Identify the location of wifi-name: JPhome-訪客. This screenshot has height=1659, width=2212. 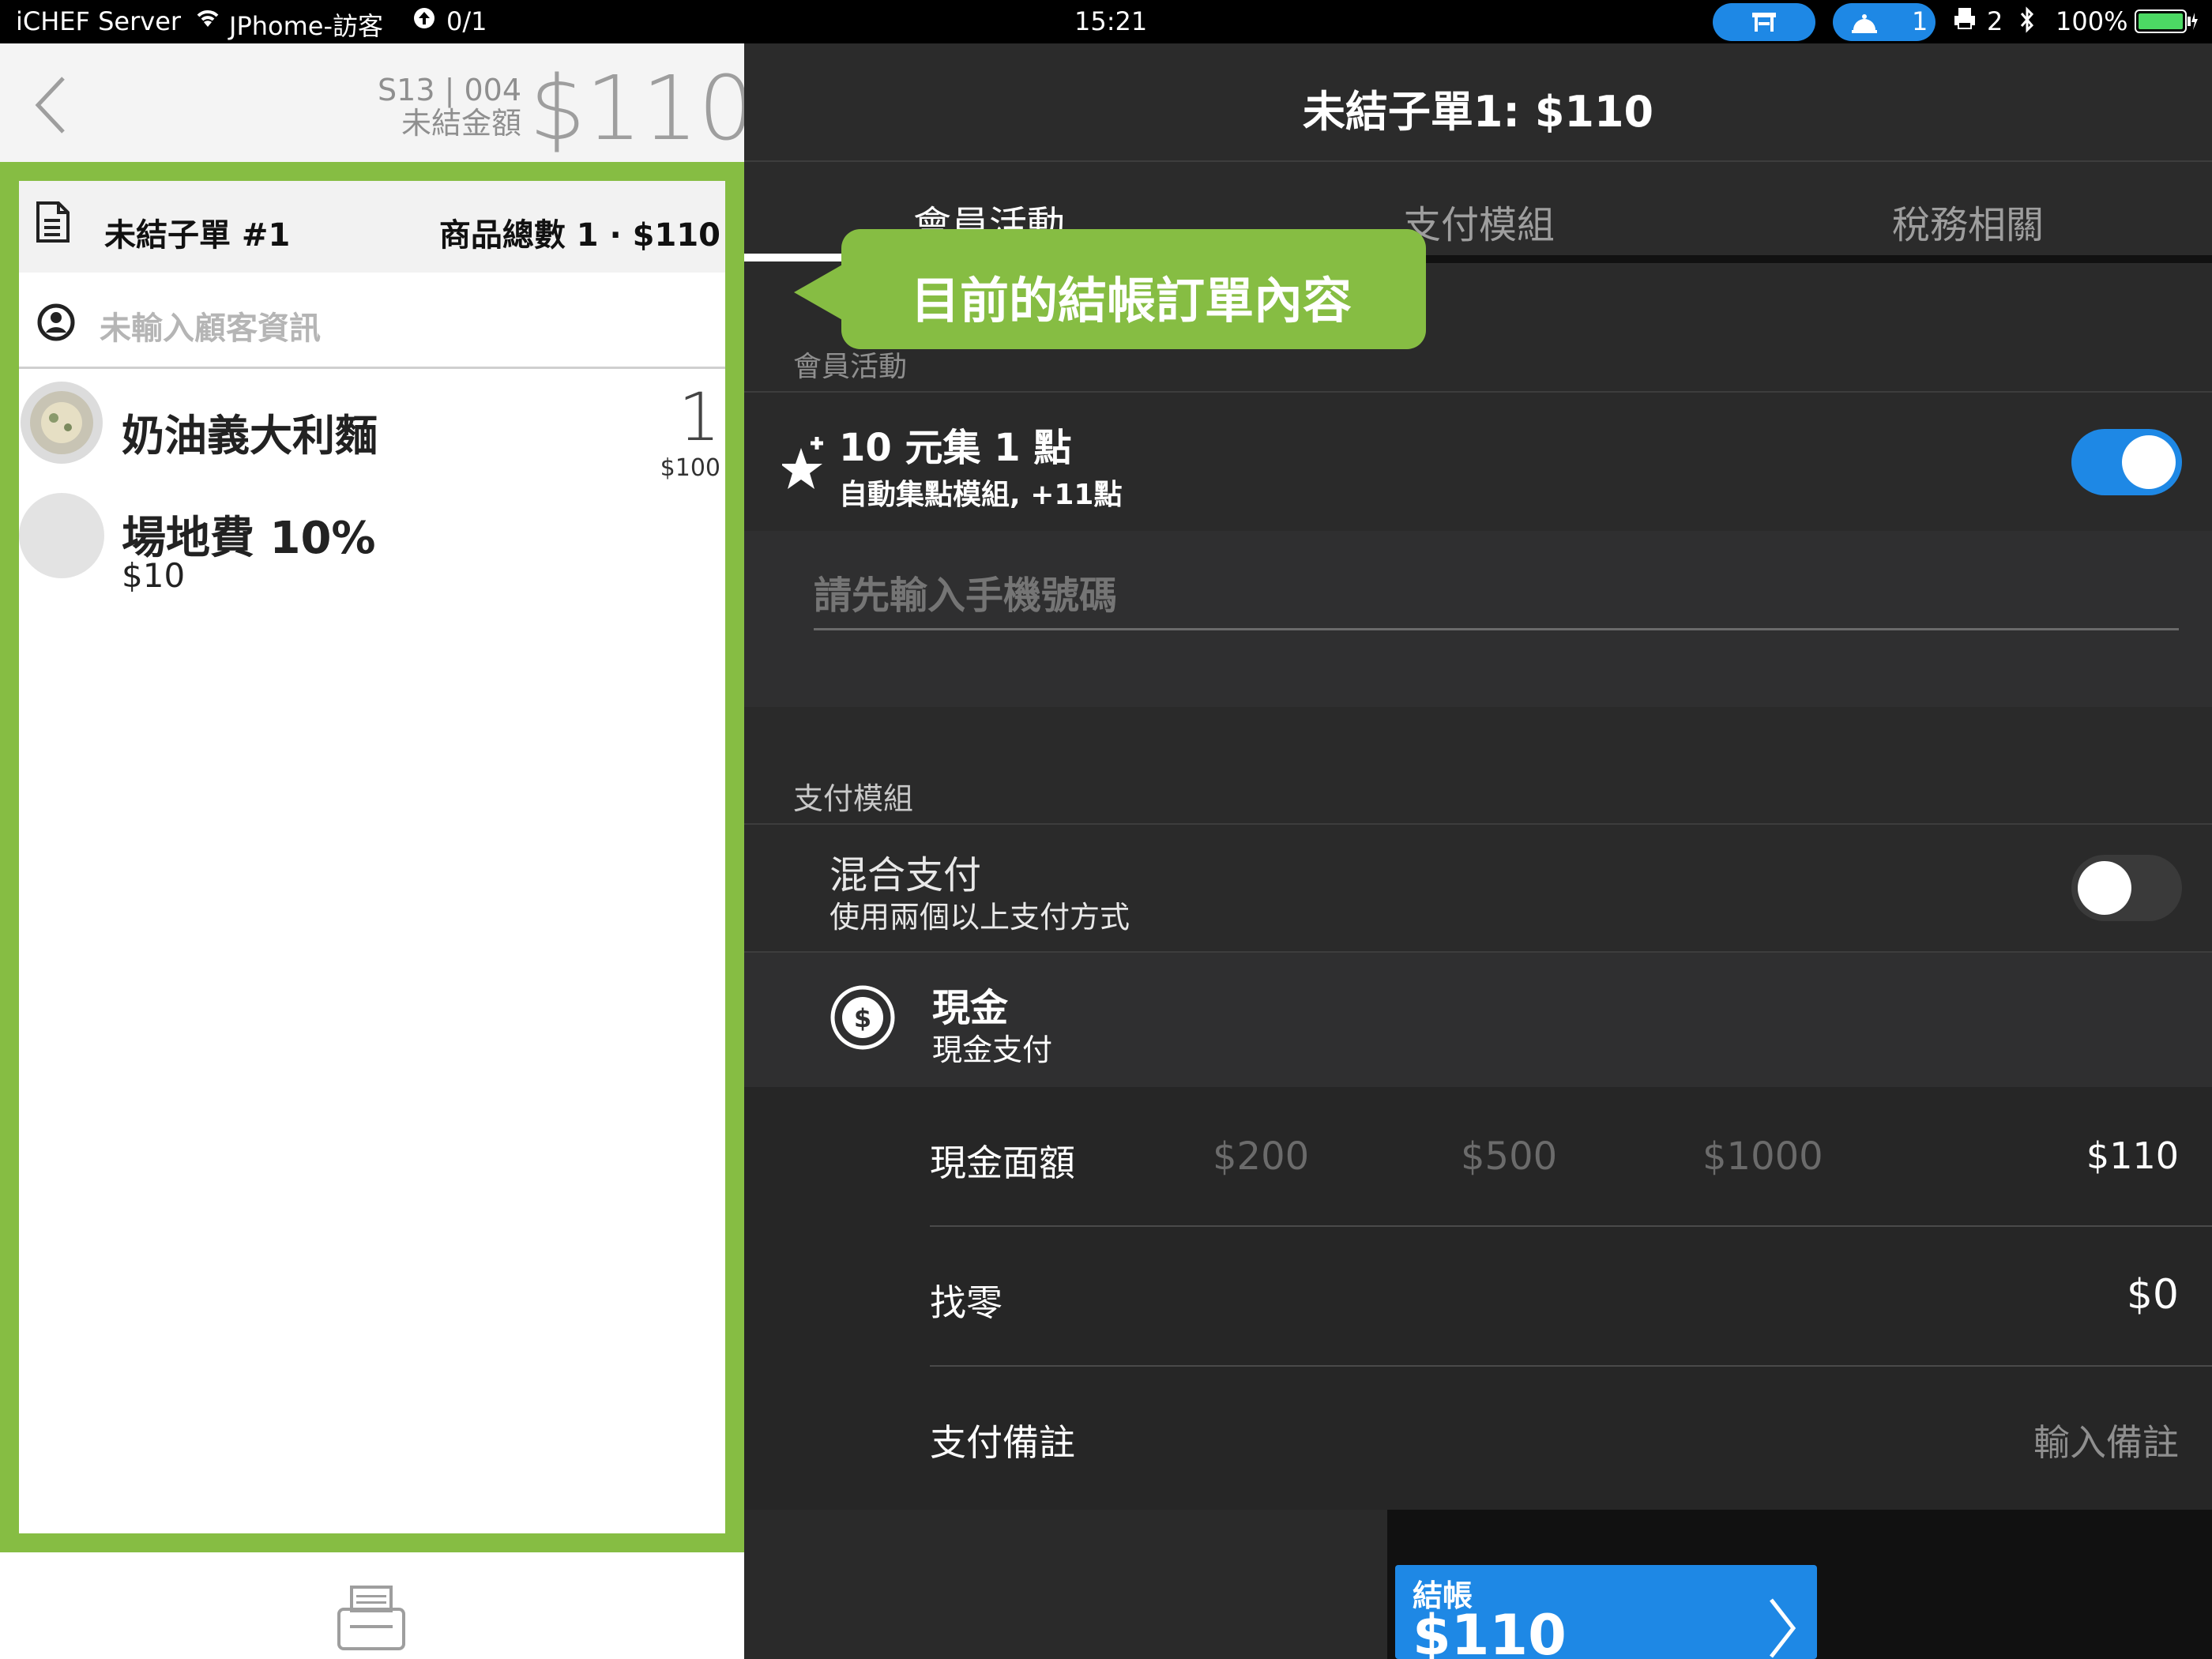
(307, 26).